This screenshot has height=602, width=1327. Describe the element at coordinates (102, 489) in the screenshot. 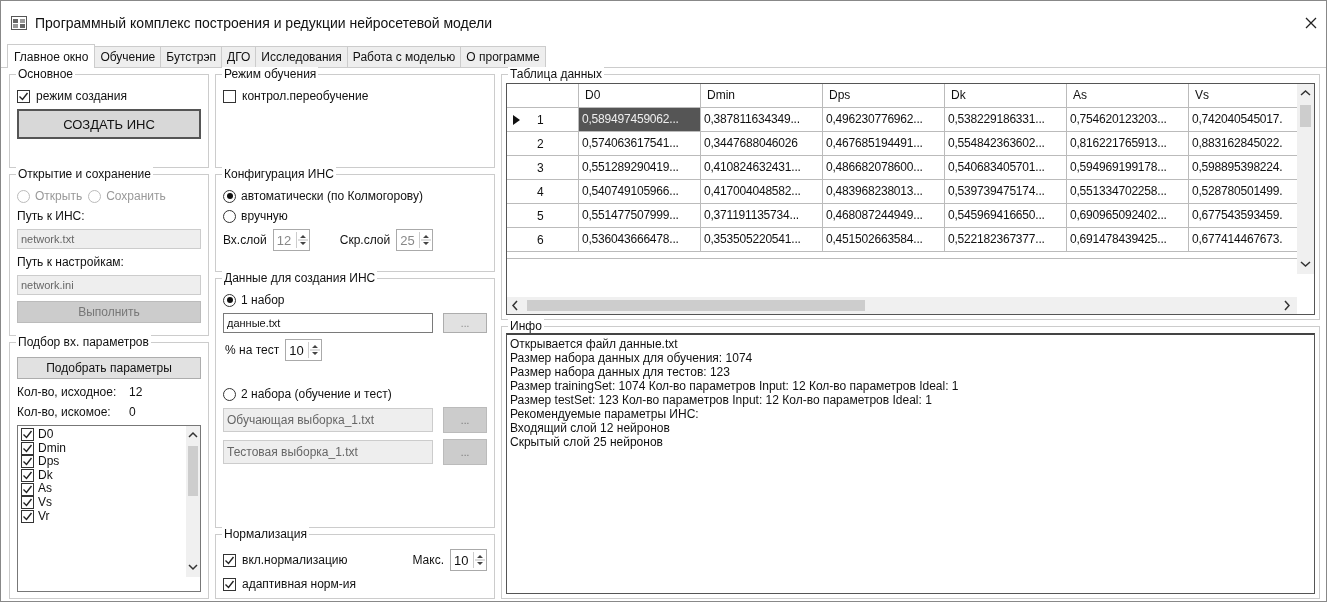

I see `checkbox: As` at that location.